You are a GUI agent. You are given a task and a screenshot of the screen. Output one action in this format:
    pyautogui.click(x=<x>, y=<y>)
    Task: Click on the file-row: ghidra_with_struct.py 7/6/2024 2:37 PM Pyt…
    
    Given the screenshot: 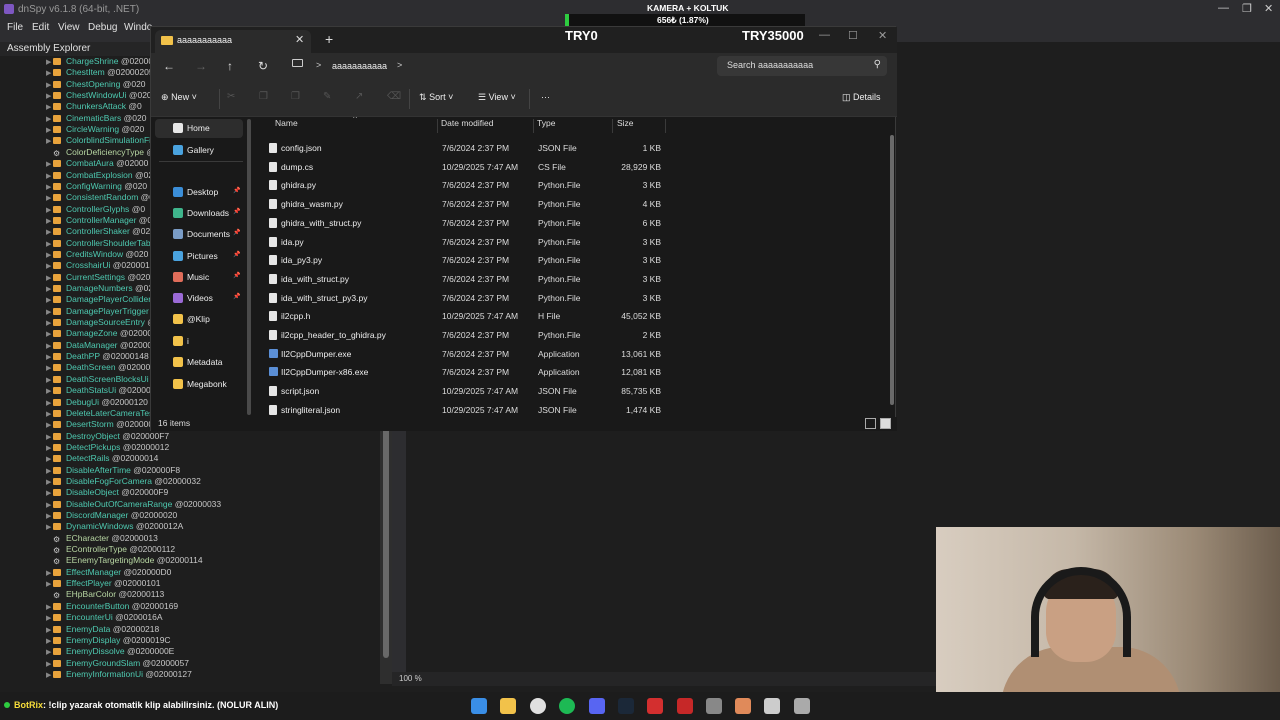 What is the action you would take?
    pyautogui.click(x=470, y=223)
    